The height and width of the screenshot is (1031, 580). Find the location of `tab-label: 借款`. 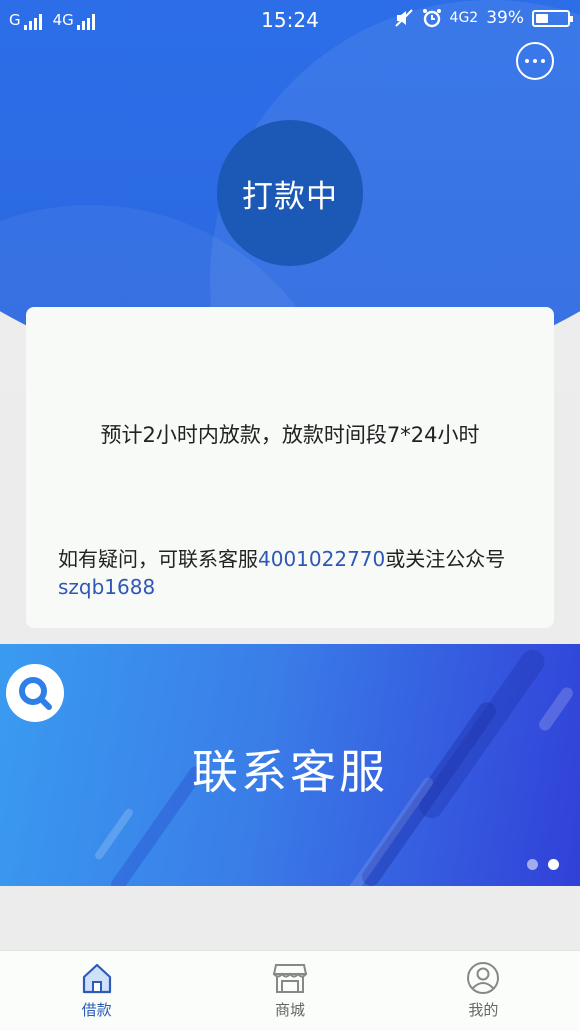

tab-label: 借款 is located at coordinates (96, 1010).